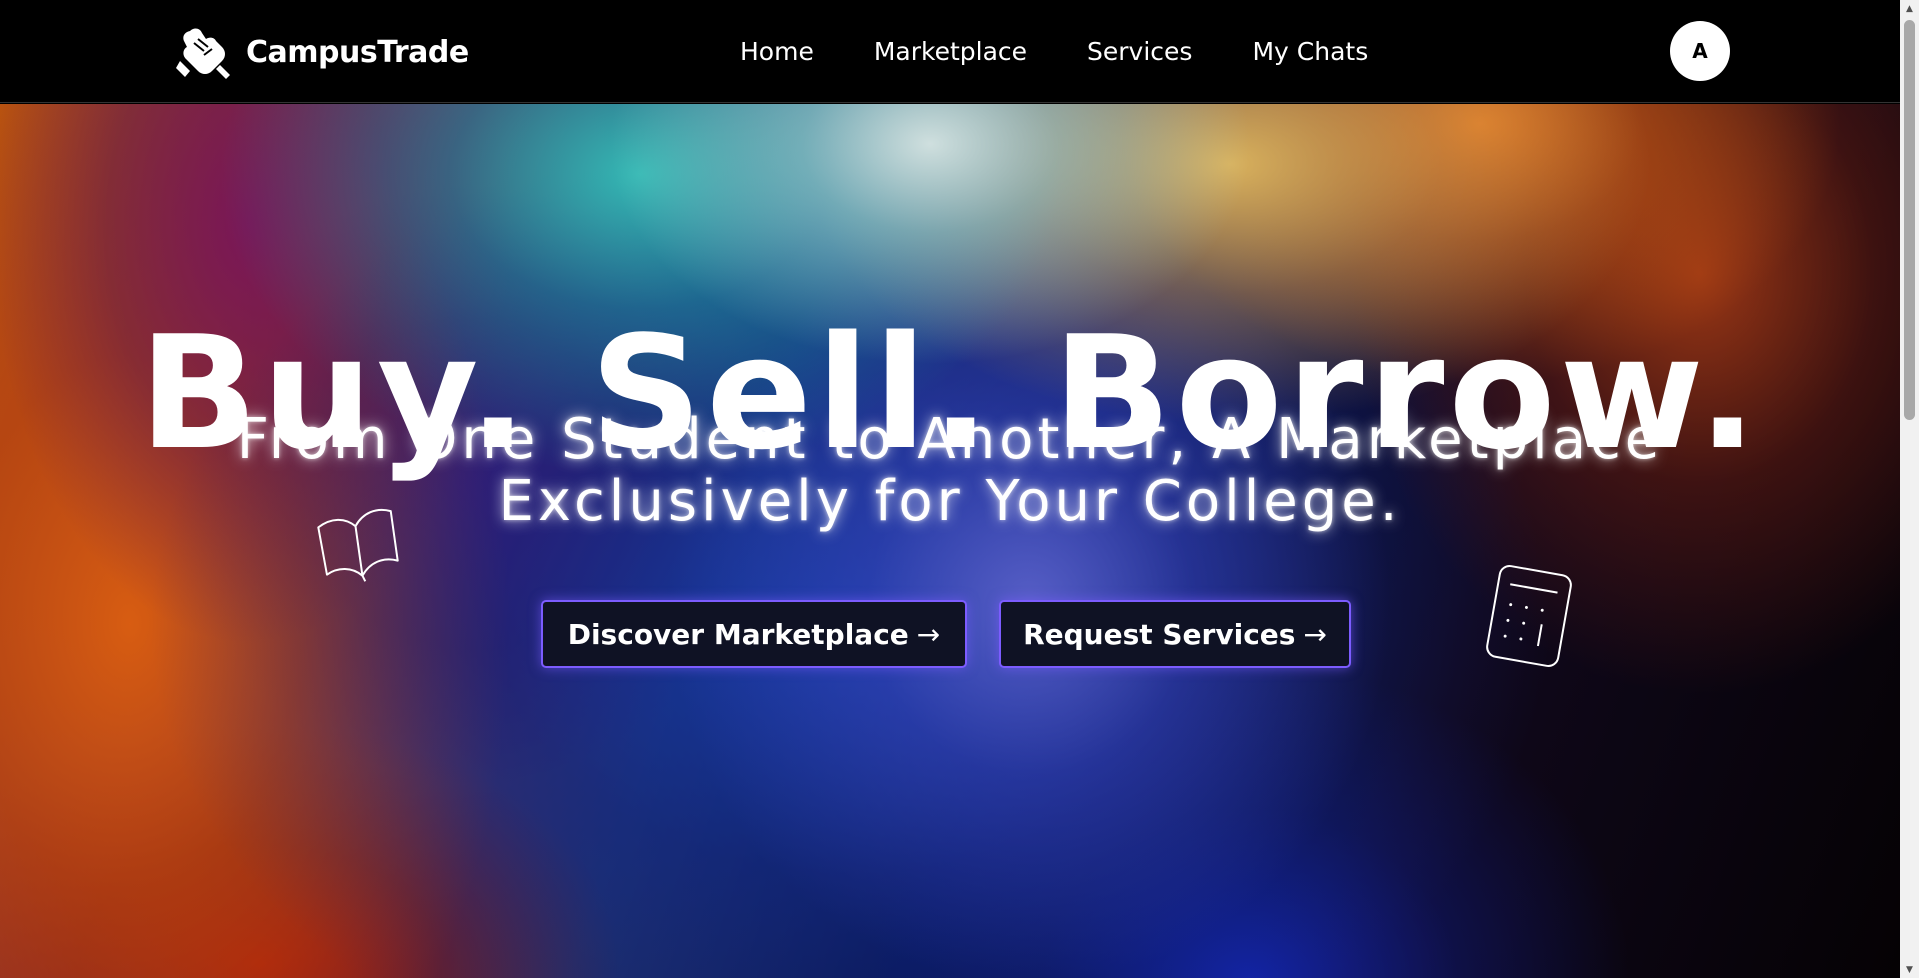 The width and height of the screenshot is (1919, 978). Describe the element at coordinates (738, 634) in the screenshot. I see `discover-marketplace-label: Discover Marketplace` at that location.